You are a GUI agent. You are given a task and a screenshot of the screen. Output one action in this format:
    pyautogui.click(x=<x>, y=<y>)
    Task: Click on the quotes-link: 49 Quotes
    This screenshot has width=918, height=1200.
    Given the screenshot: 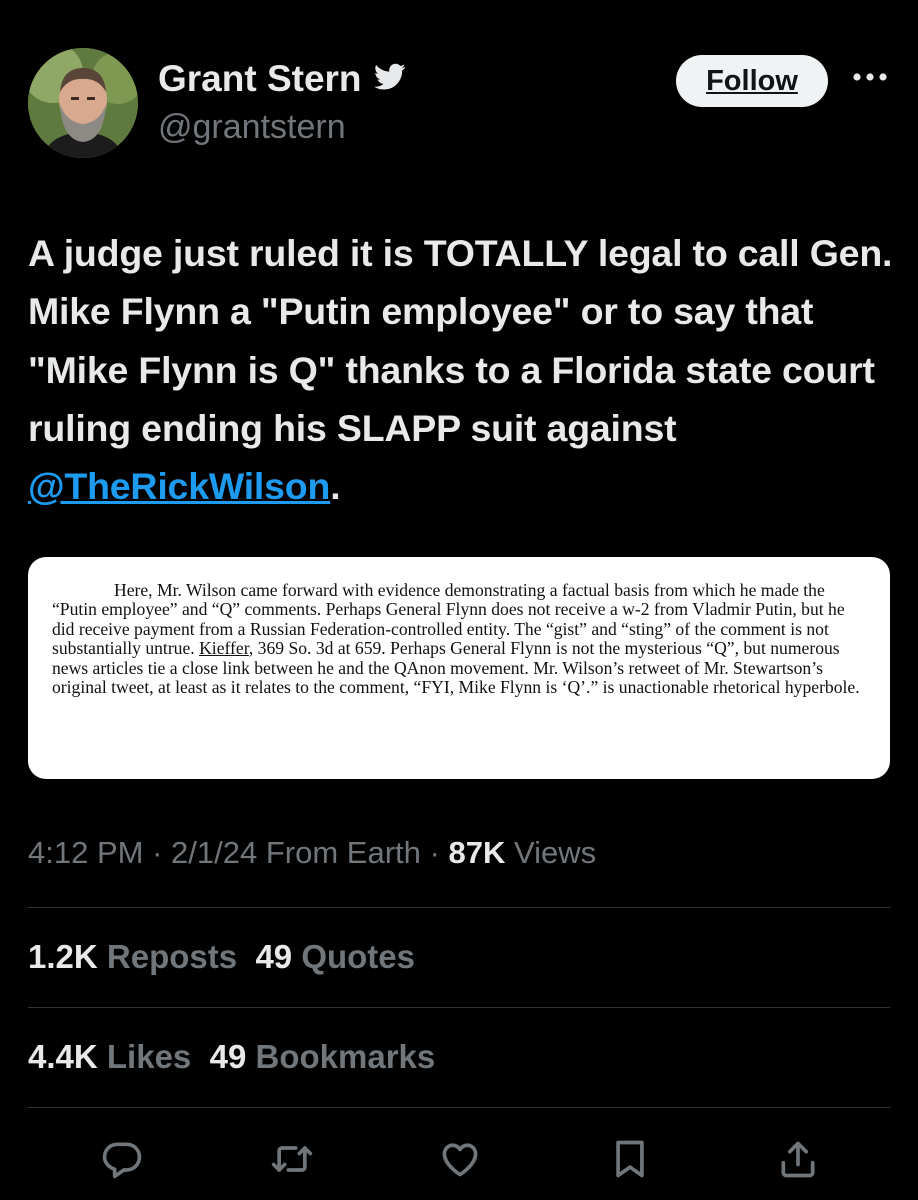 What is the action you would take?
    pyautogui.click(x=335, y=956)
    